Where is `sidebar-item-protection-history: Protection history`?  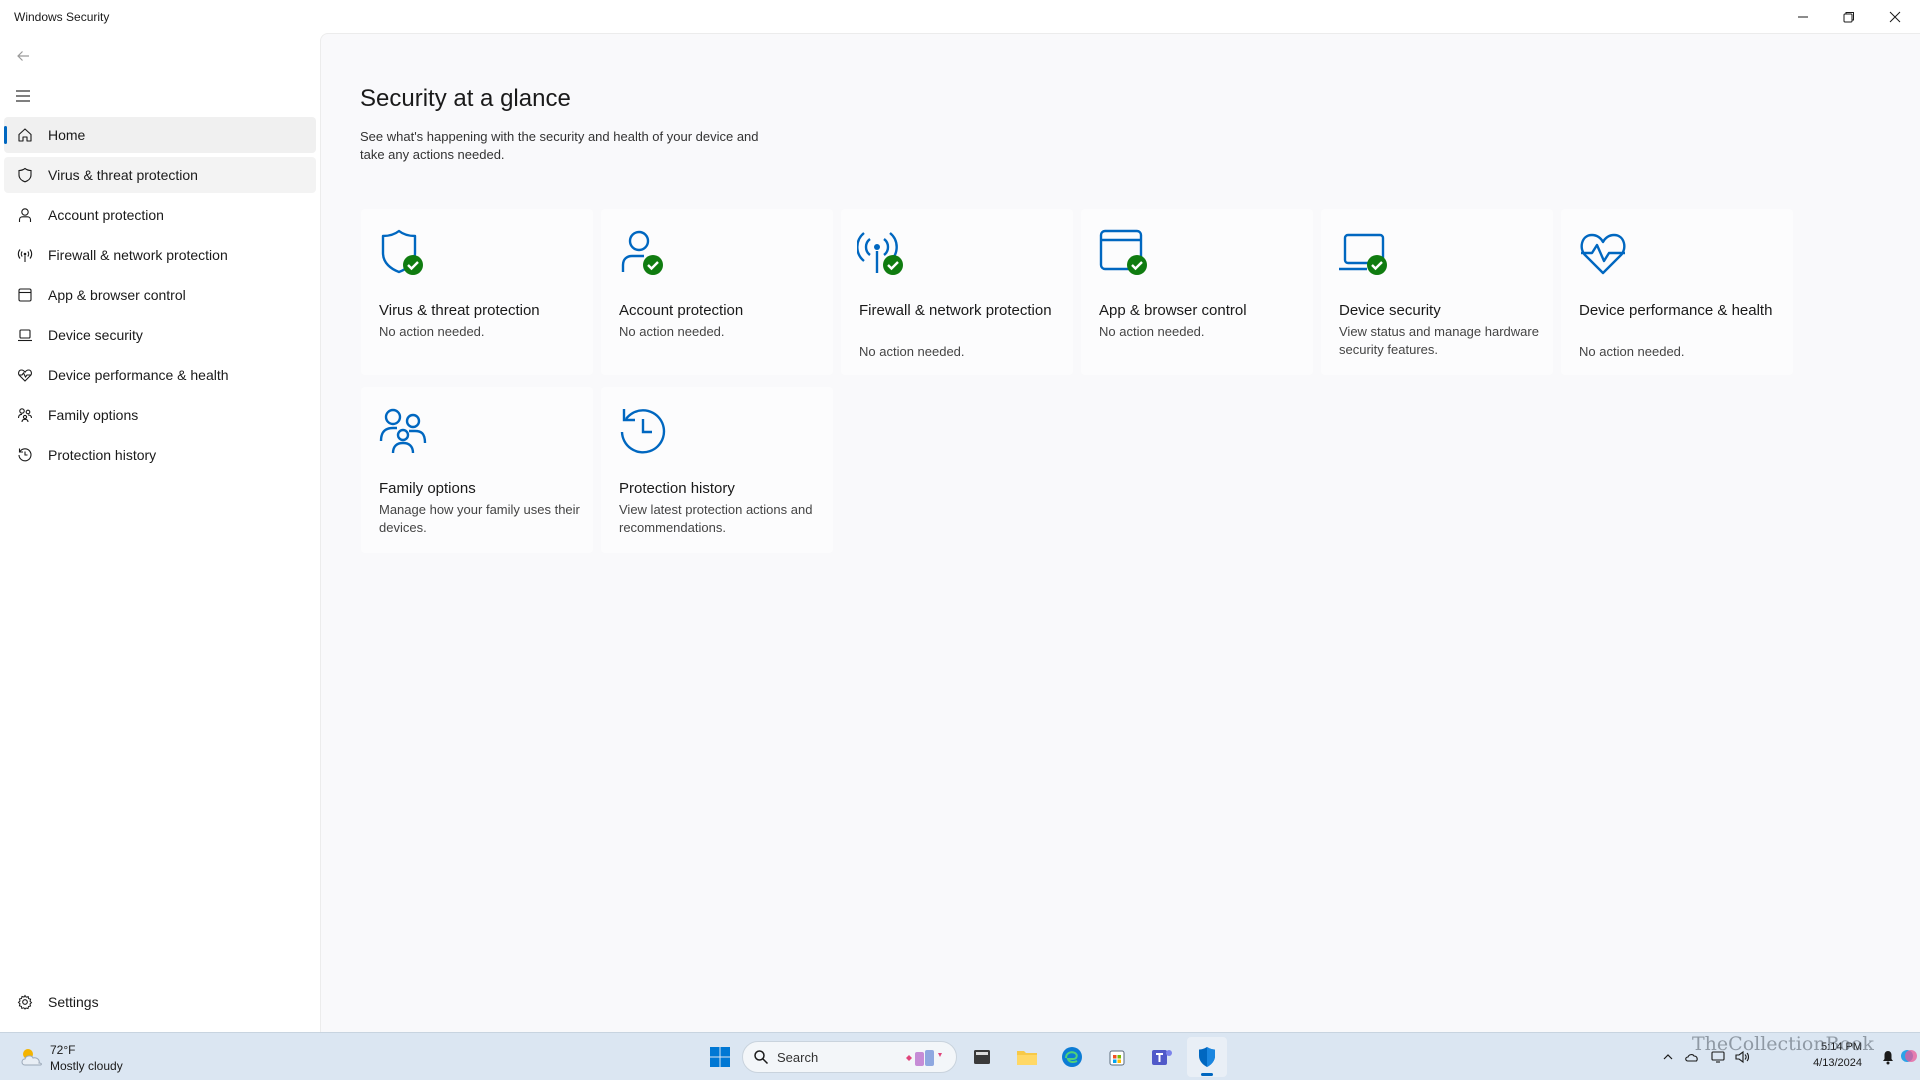 sidebar-item-protection-history: Protection history is located at coordinates (160, 455).